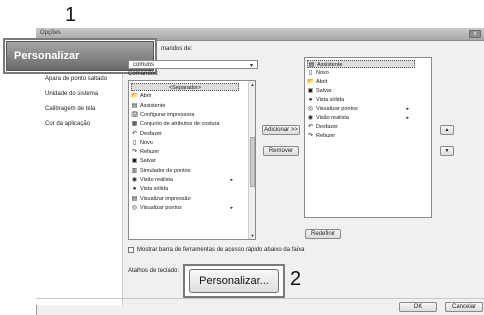 The image size is (484, 315). Describe the element at coordinates (135, 114) in the screenshot. I see `printer-icon: 🖨` at that location.